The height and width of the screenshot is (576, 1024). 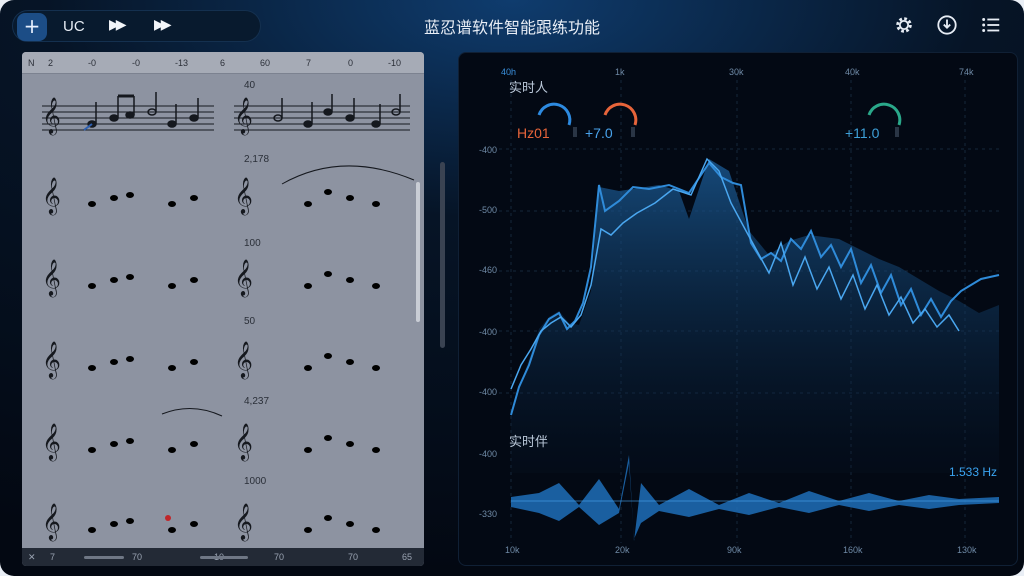 I want to click on time-label: 160k, so click(x=853, y=550).